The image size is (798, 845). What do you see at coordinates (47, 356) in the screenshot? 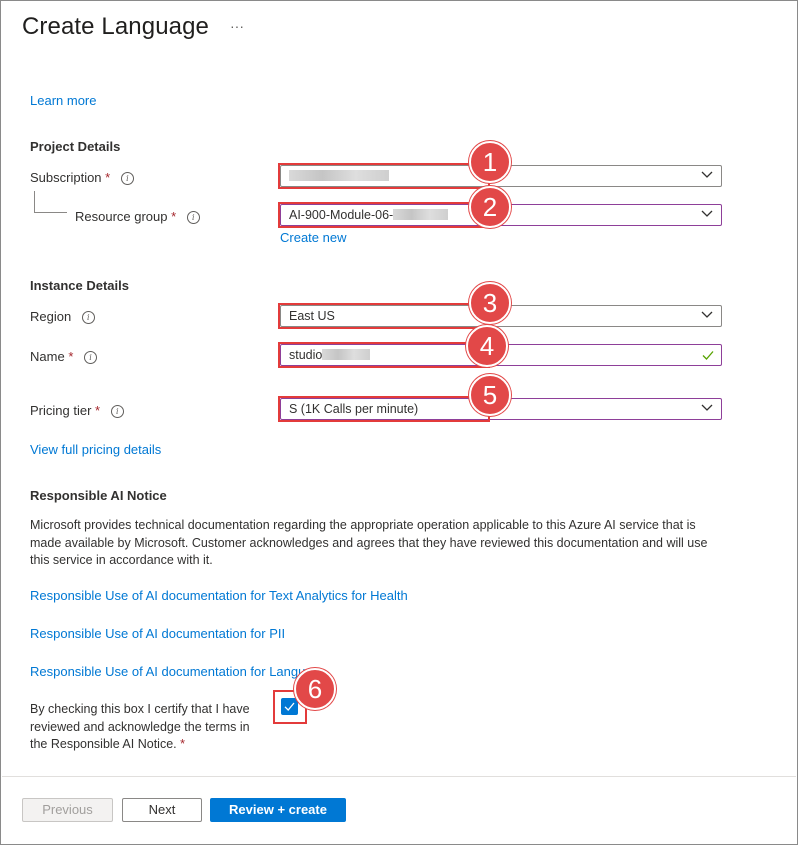
I see `name-label-text: Name` at bounding box center [47, 356].